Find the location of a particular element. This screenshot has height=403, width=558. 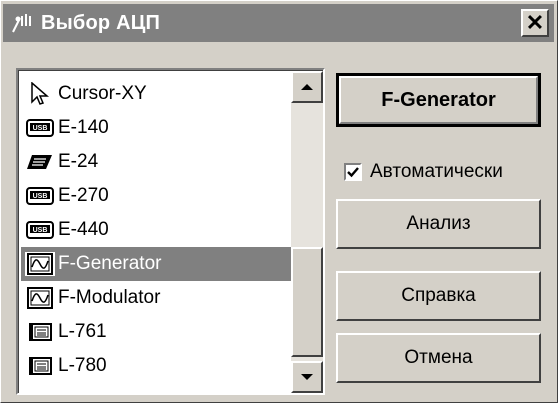

list-item-label: L-780 is located at coordinates (82, 365).